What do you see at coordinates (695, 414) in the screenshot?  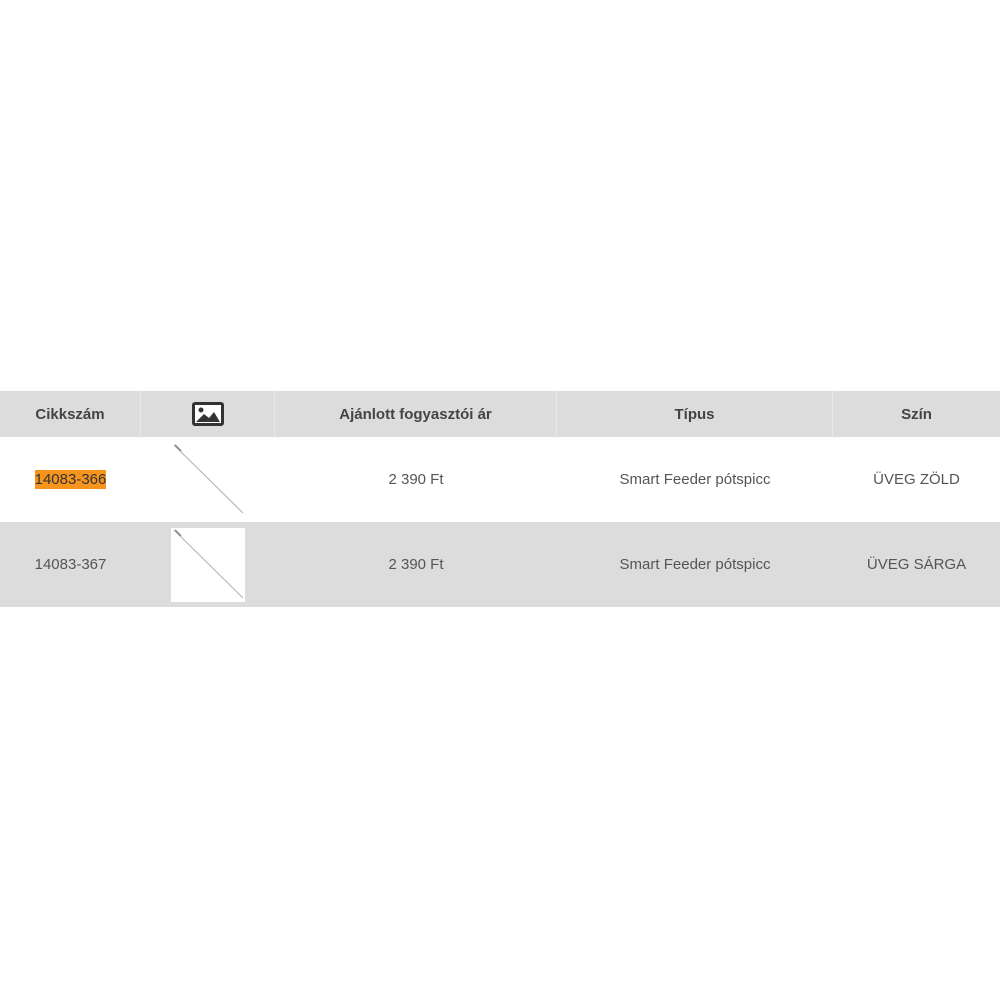 I see `header-type: Típus` at bounding box center [695, 414].